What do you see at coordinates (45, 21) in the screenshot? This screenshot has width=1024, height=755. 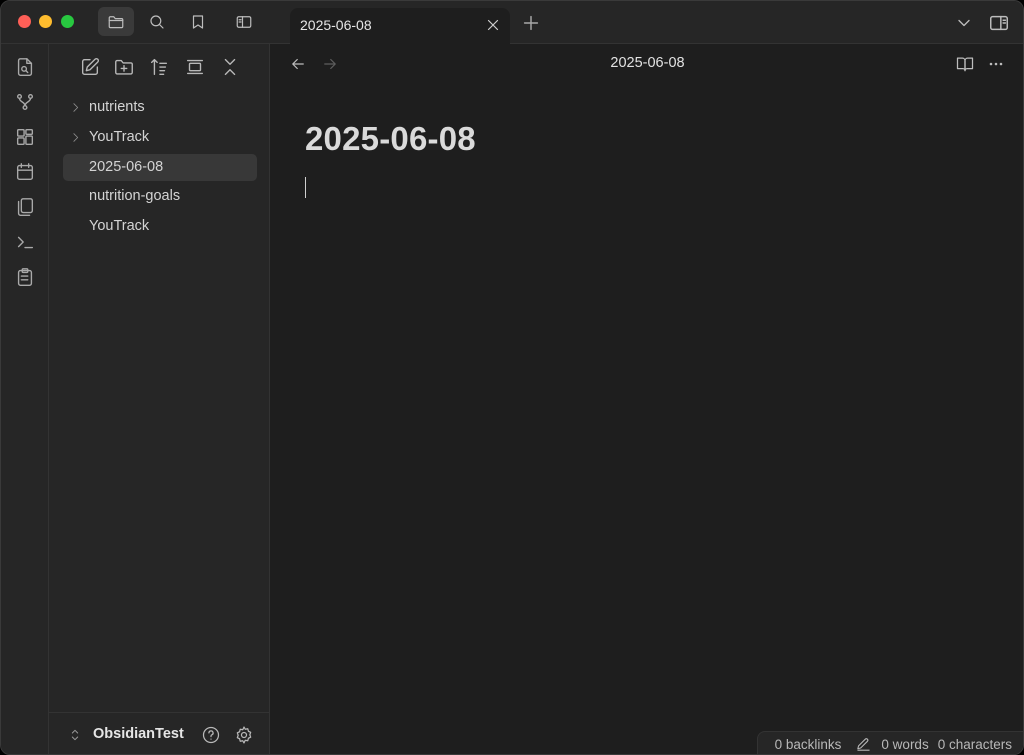 I see `minimize-window-button` at bounding box center [45, 21].